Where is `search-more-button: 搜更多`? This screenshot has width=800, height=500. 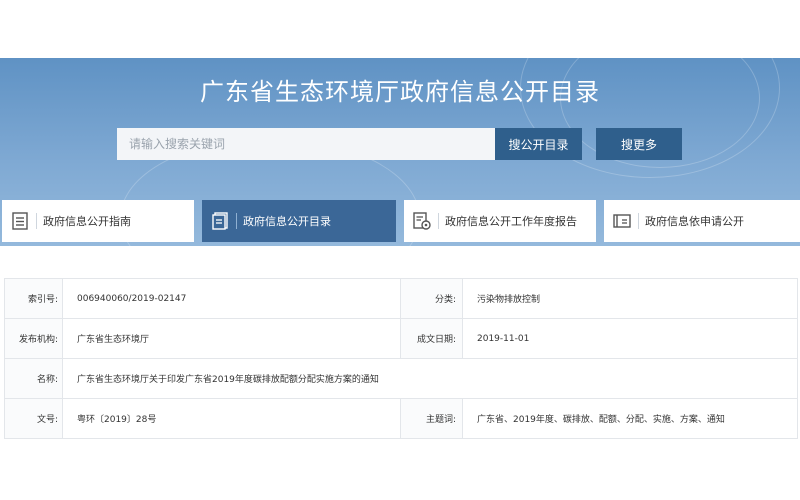
search-more-button: 搜更多 is located at coordinates (639, 144).